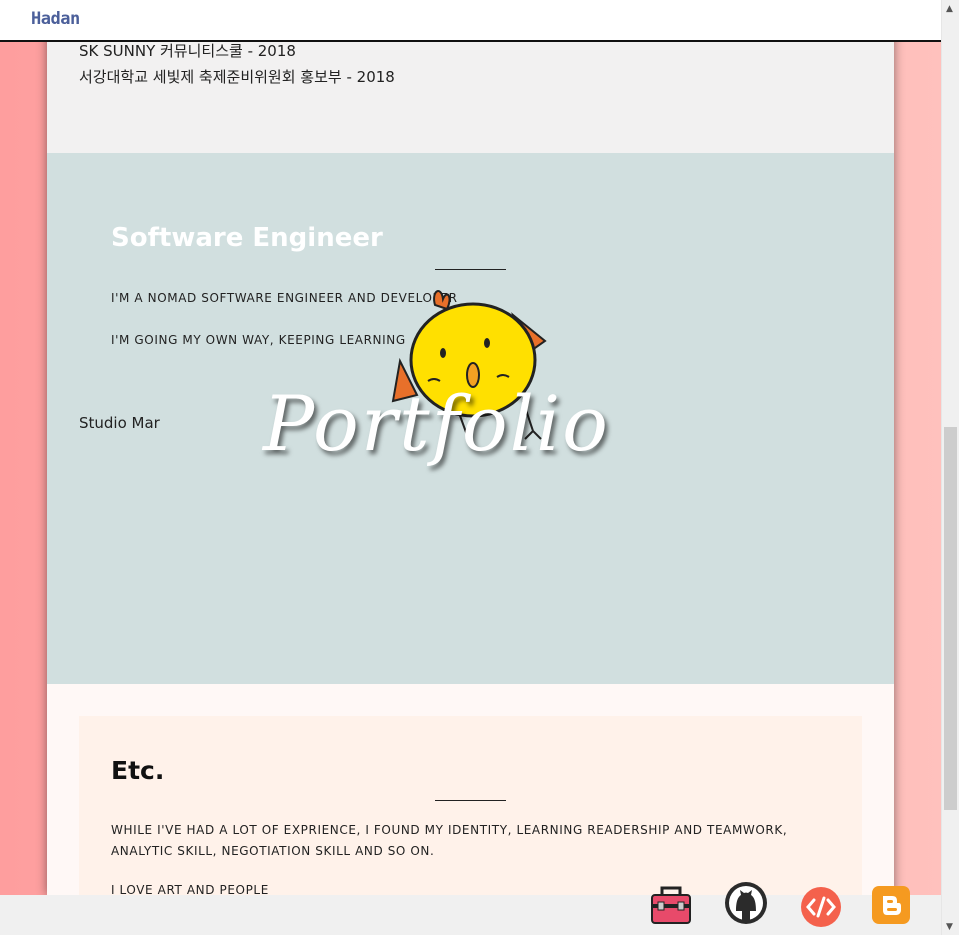  I want to click on portfolio-overlay: Portfolio, so click(475, 418).